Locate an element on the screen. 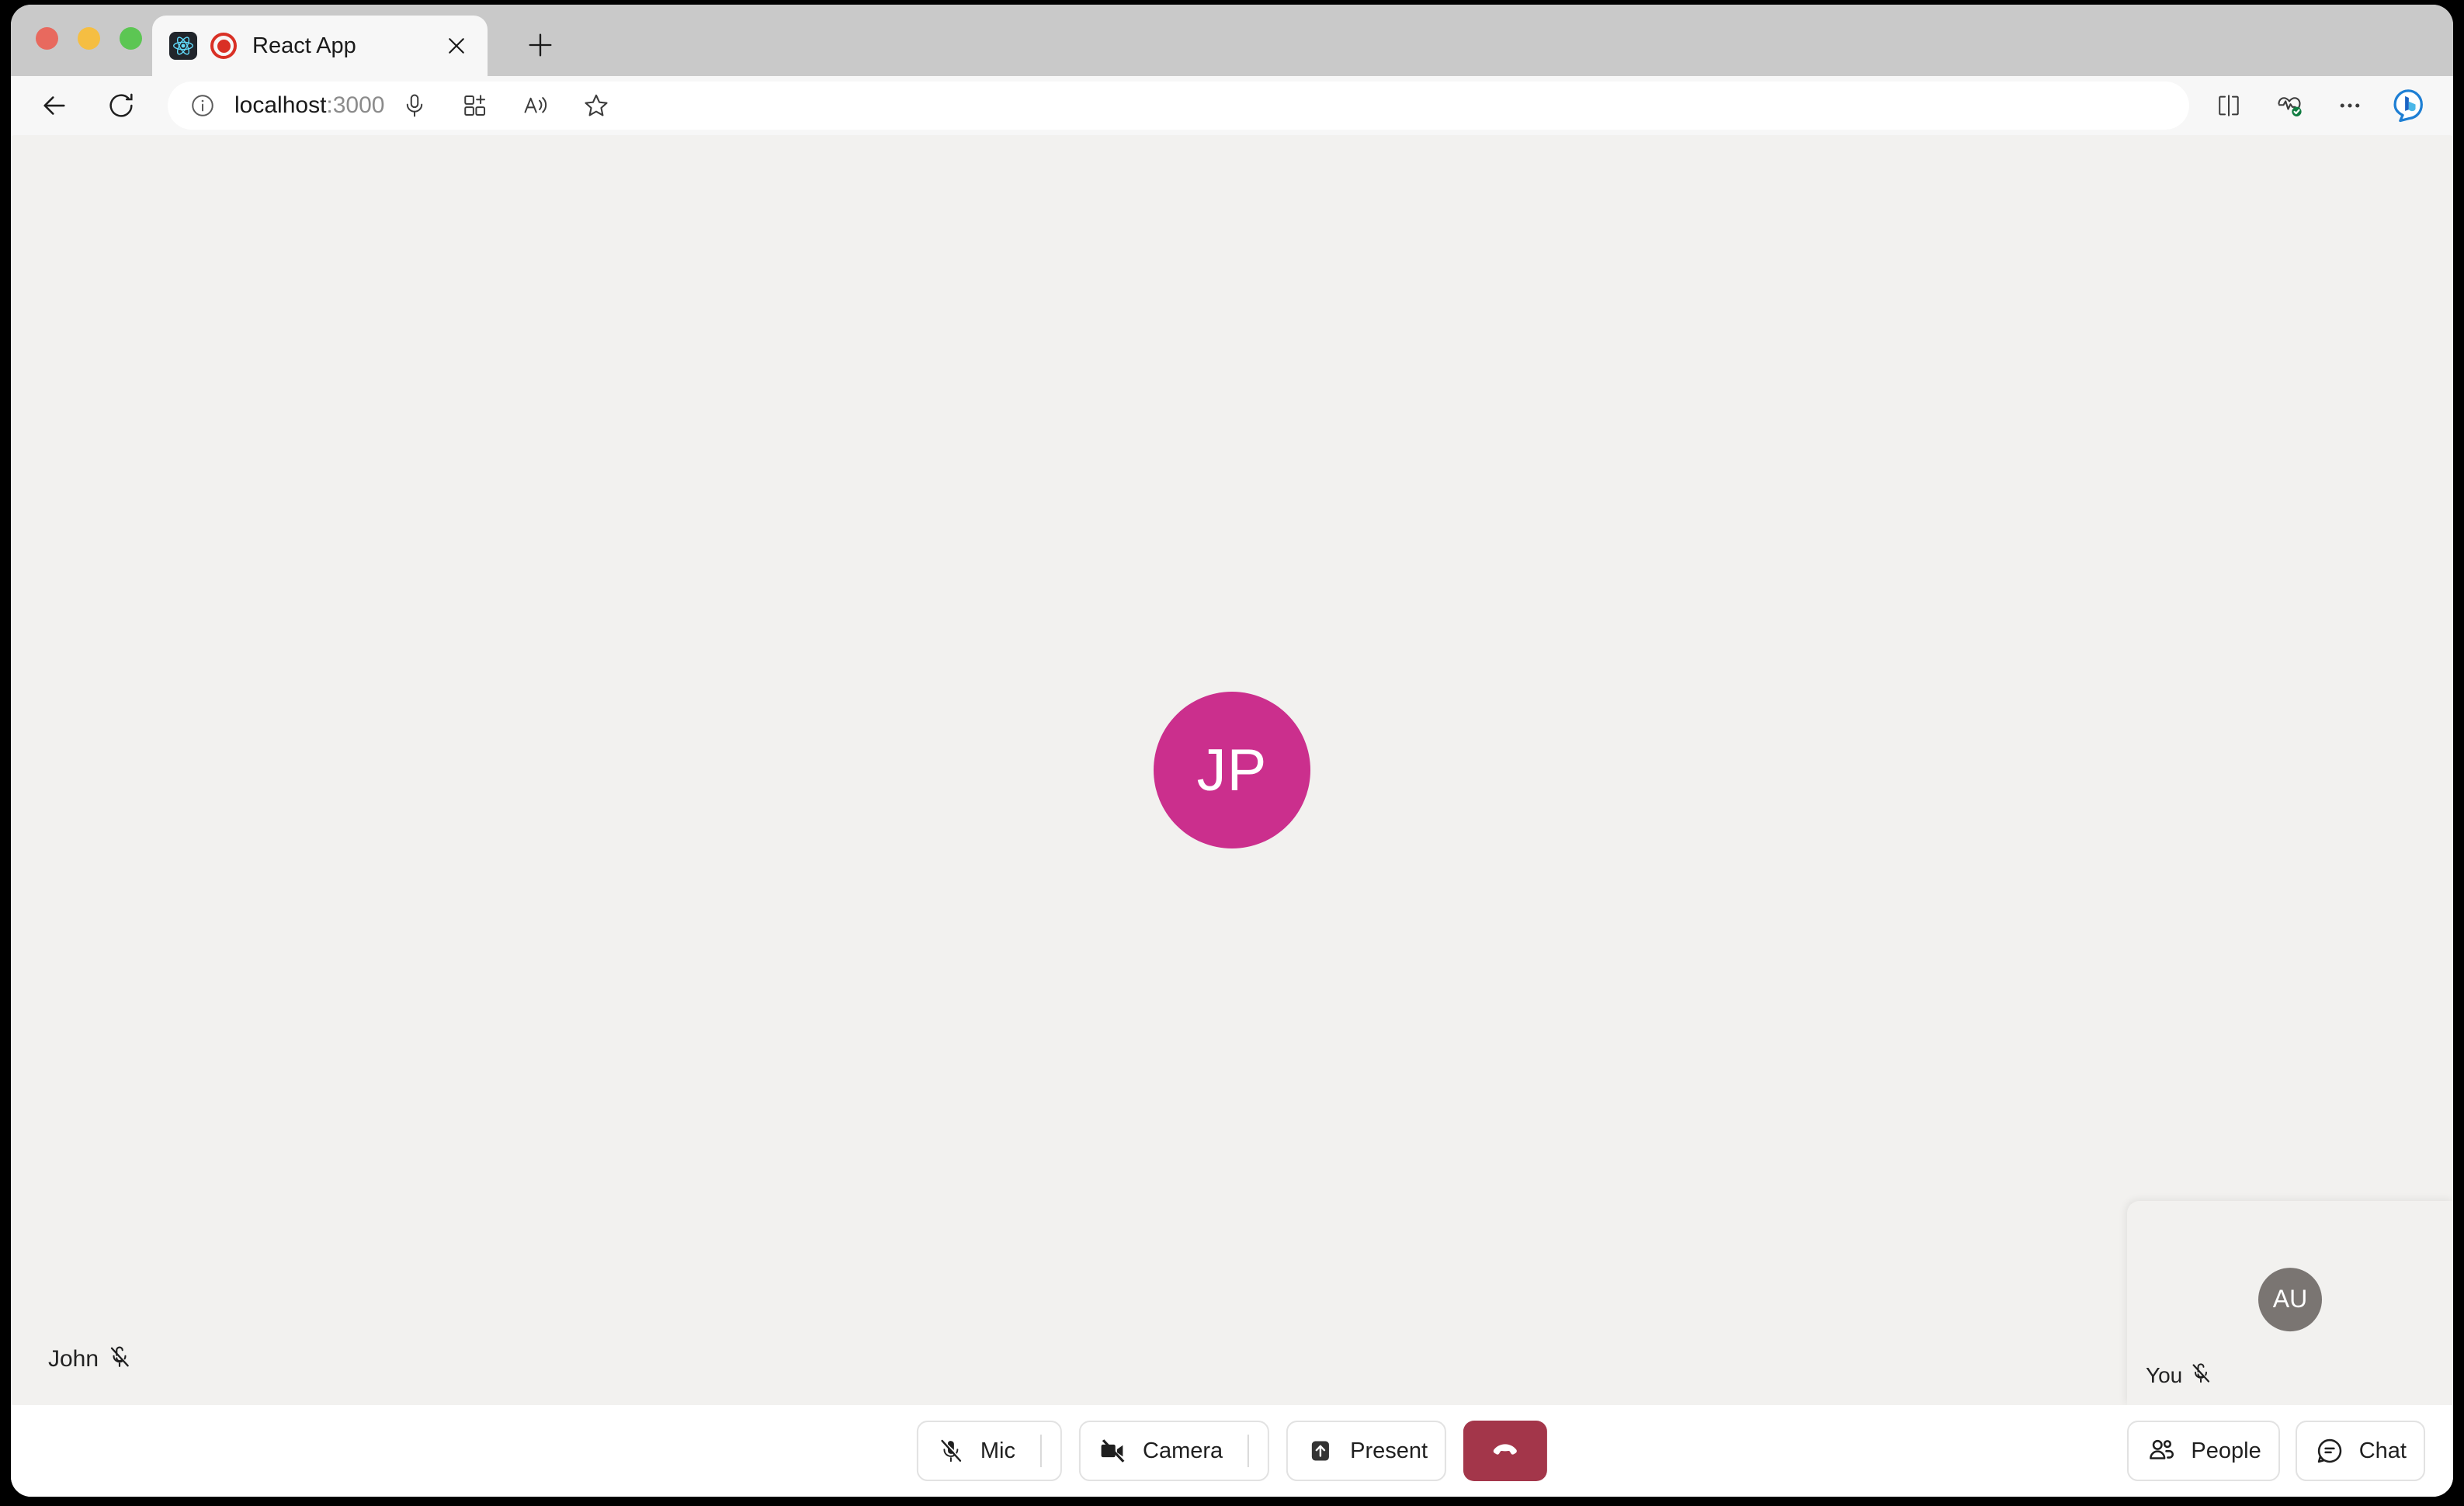  self-avatar: AU is located at coordinates (2290, 1299).